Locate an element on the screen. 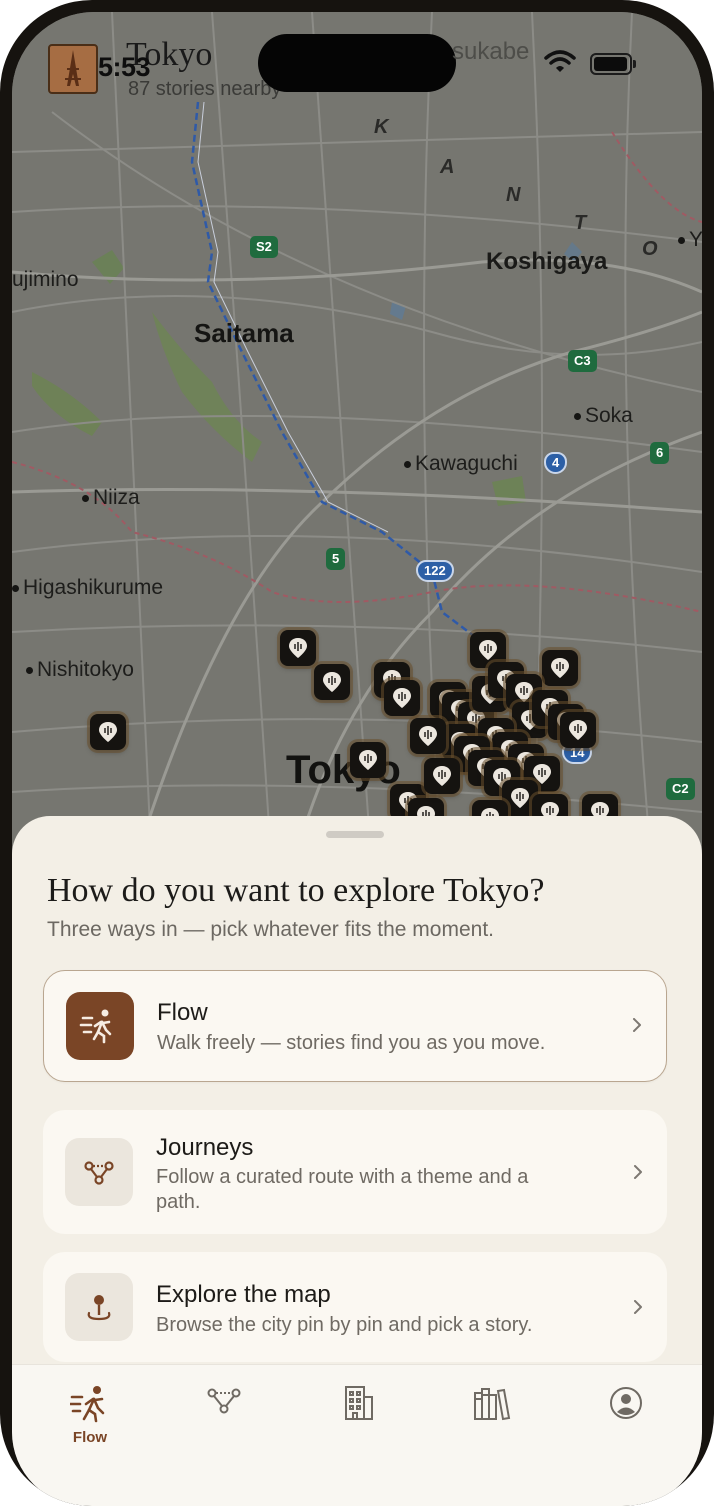 This screenshot has height=1506, width=714. region-letter: K is located at coordinates (381, 127).